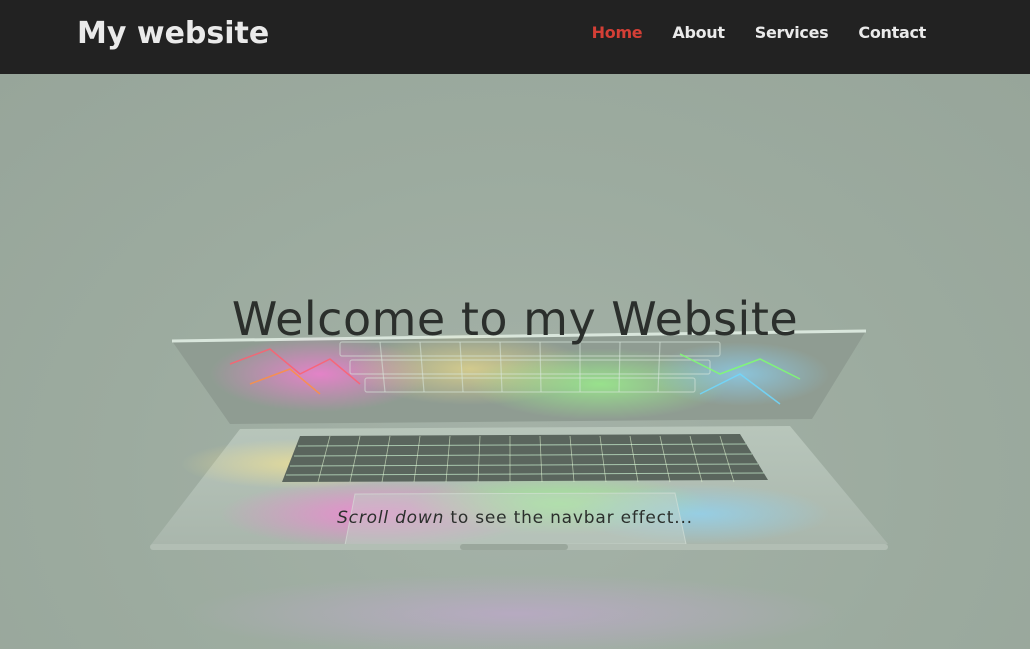 Image resolution: width=1030 pixels, height=649 pixels. Describe the element at coordinates (173, 34) in the screenshot. I see `site-brand: My website` at that location.